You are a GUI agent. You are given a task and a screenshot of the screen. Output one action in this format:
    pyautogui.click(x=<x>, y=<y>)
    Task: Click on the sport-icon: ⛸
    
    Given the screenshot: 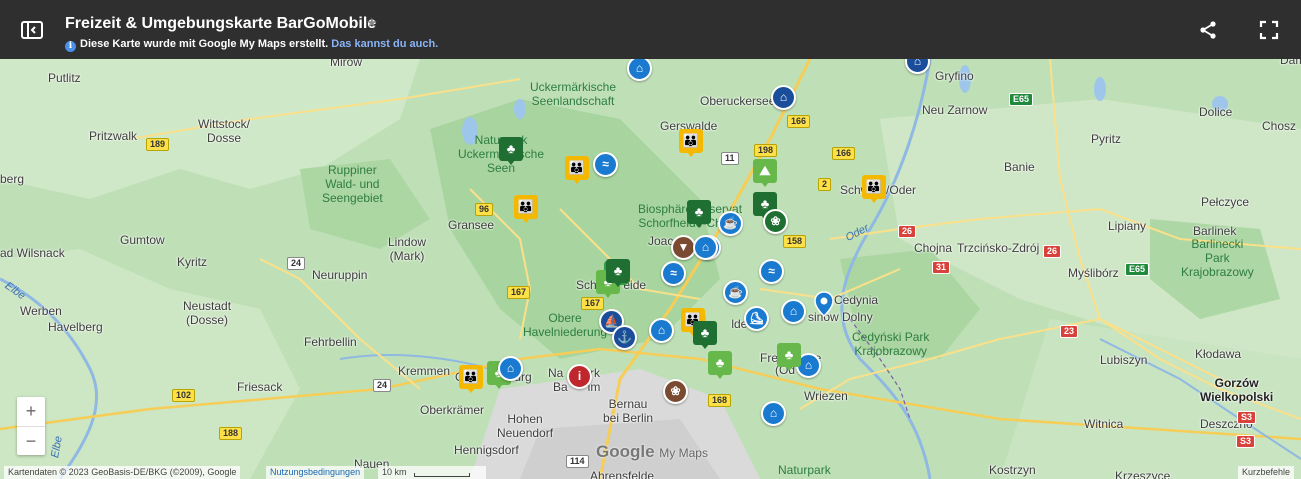 What is the action you would take?
    pyautogui.click(x=756, y=318)
    